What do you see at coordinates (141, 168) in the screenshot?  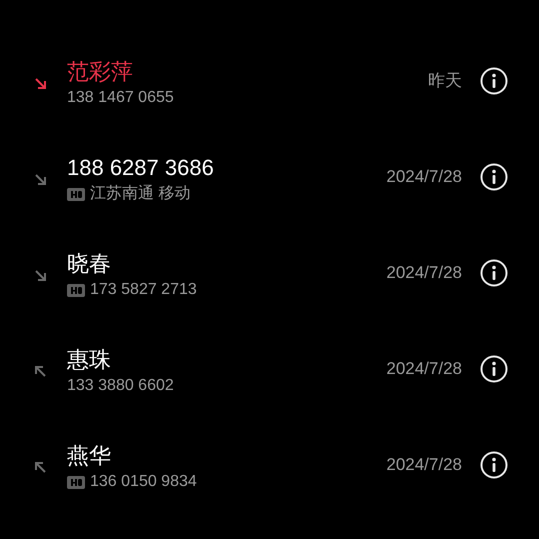 I see `contact-name: 188 6287 3686` at bounding box center [141, 168].